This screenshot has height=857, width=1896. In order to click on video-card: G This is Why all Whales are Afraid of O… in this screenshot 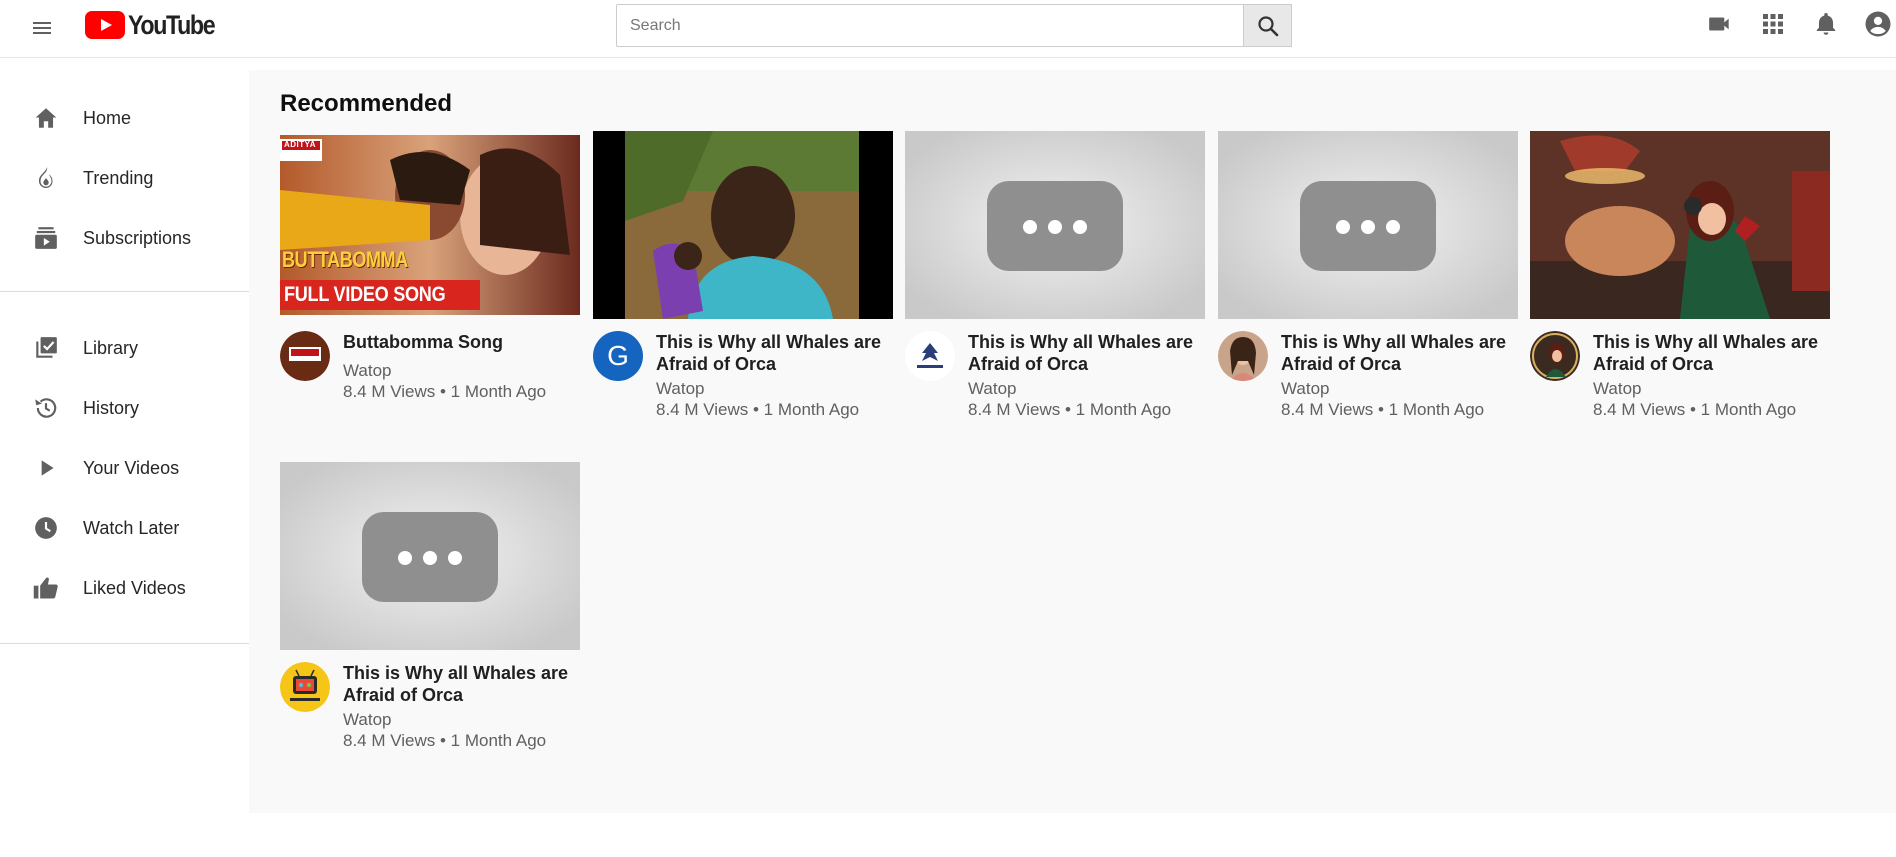, I will do `click(743, 286)`.